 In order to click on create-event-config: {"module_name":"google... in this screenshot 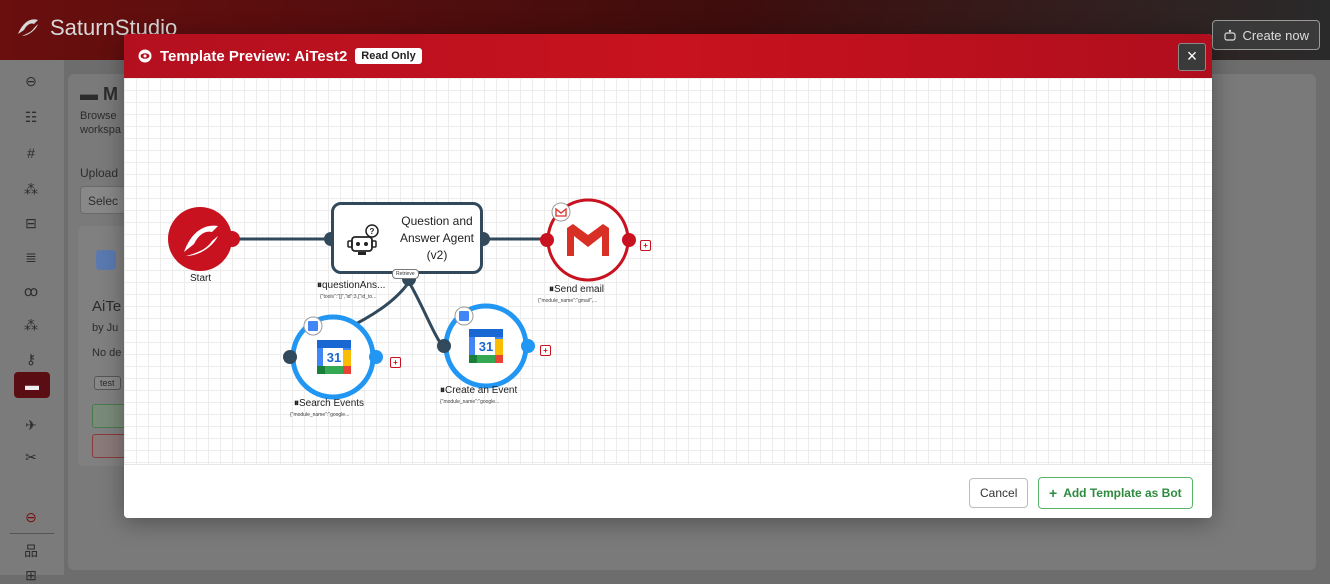, I will do `click(470, 402)`.